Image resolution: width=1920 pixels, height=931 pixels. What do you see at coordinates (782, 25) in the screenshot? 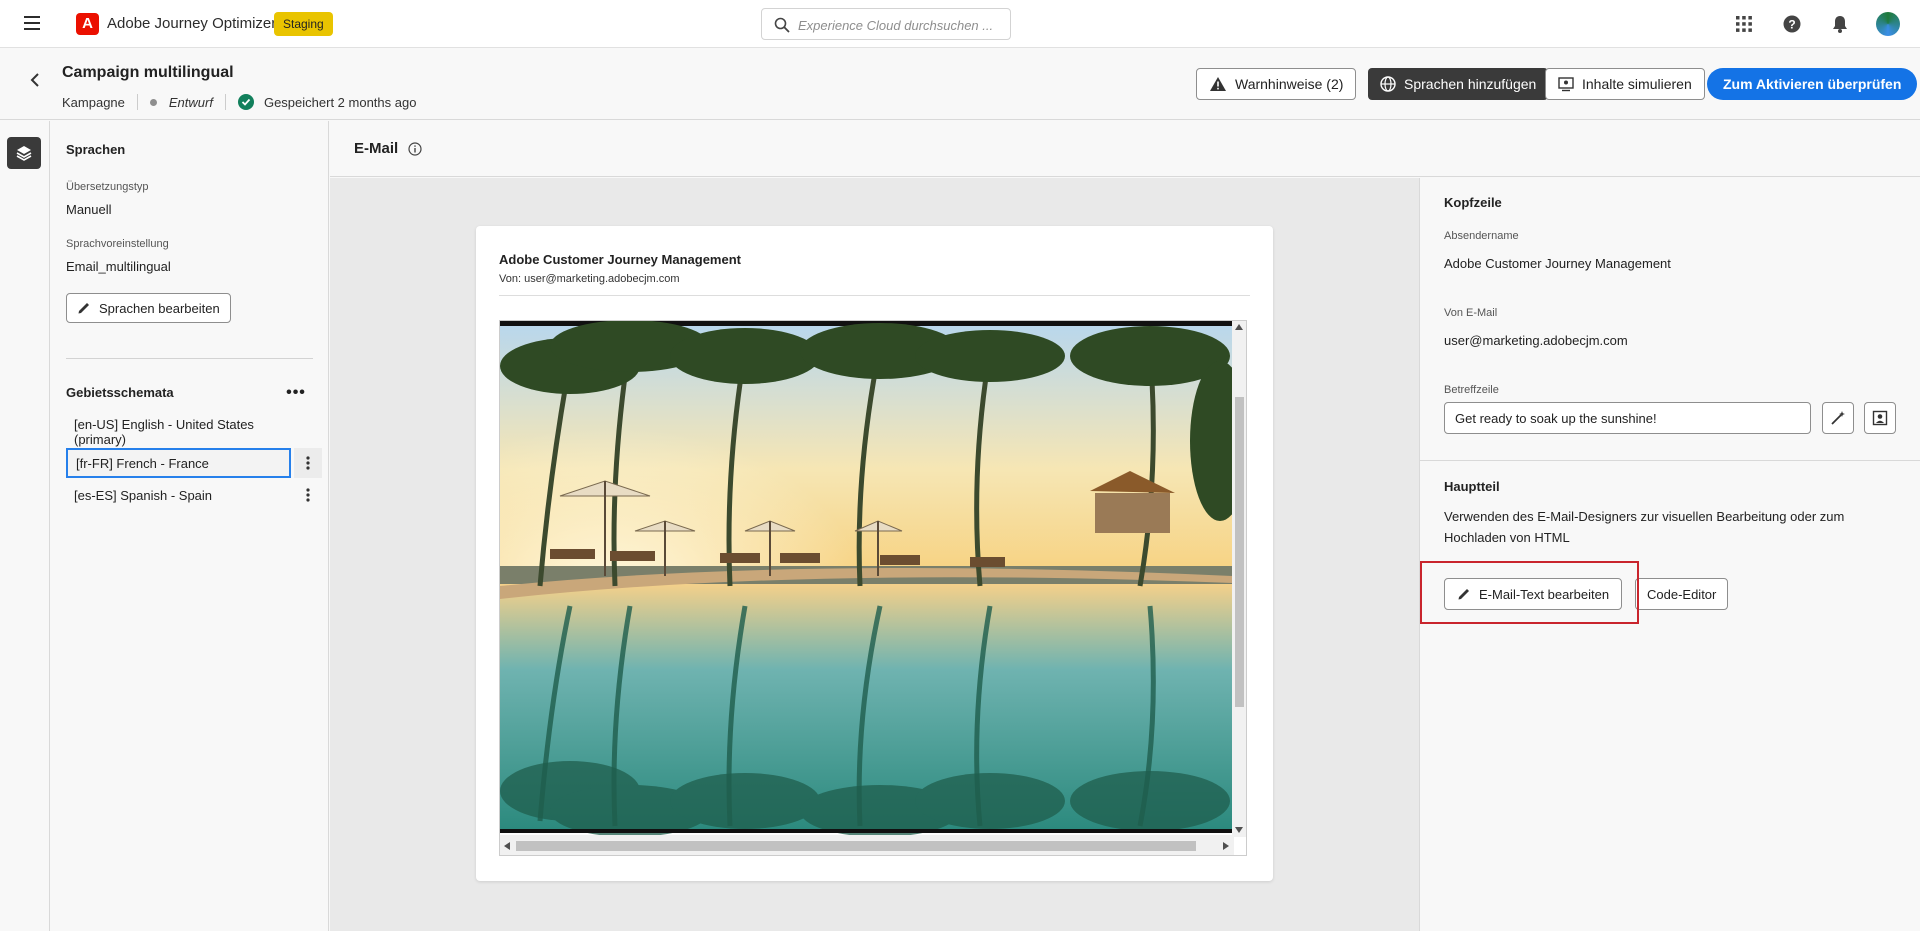
I see `search-icon` at bounding box center [782, 25].